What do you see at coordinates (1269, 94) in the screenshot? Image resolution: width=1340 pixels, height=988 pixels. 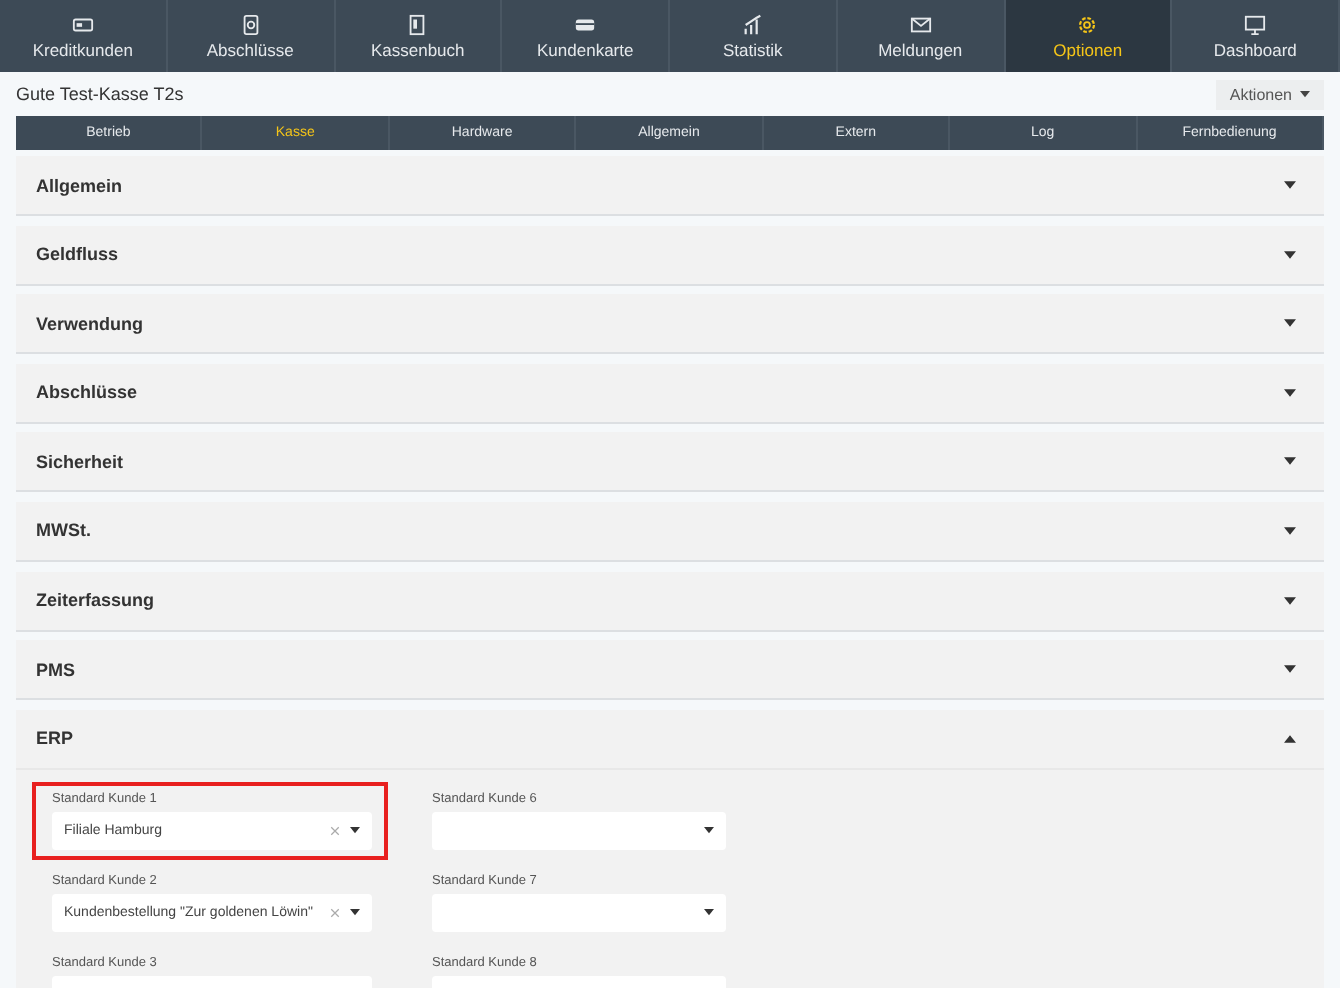 I see `actions-button: Aktionen` at bounding box center [1269, 94].